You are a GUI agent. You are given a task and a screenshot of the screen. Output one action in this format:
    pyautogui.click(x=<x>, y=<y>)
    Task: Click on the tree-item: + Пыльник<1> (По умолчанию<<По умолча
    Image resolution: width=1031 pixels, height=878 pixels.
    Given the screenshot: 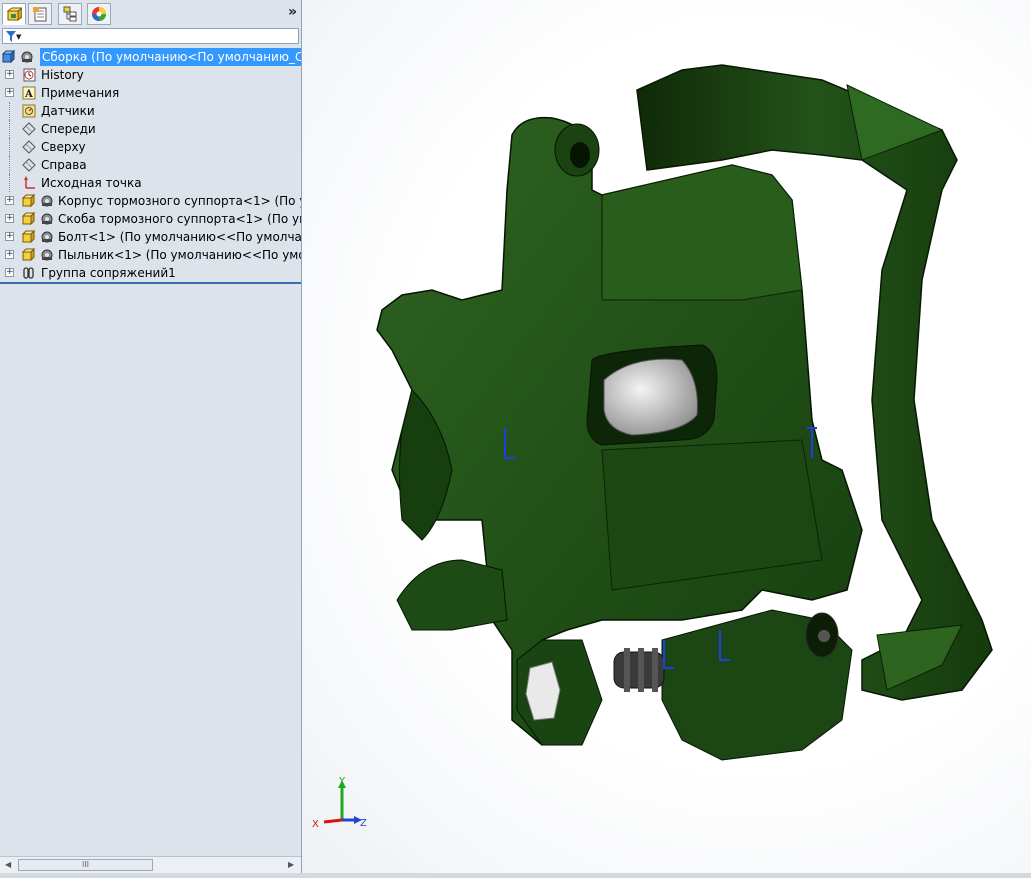 What is the action you would take?
    pyautogui.click(x=150, y=255)
    